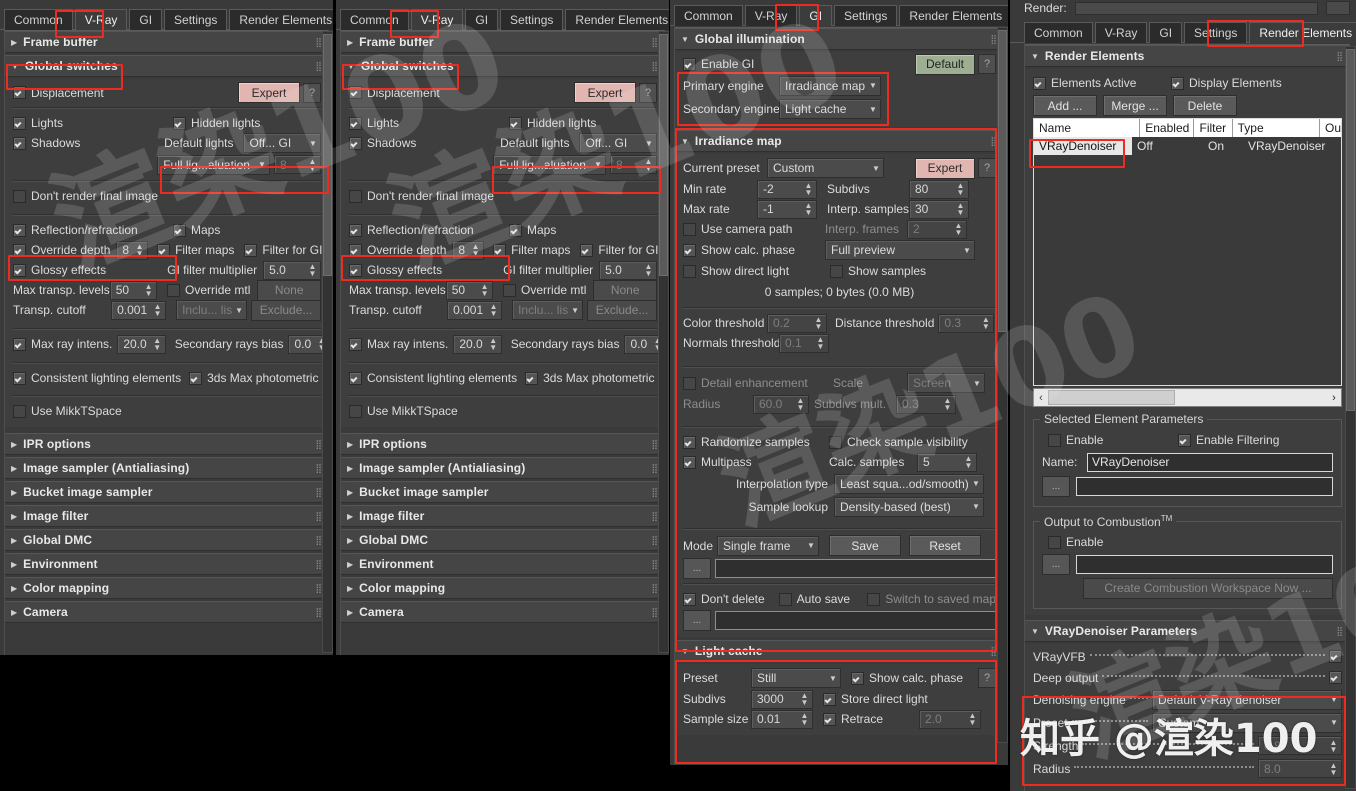 This screenshot has height=791, width=1356. I want to click on rollout-global-switches: ▼ Global switches ⣿, so click(503, 66).